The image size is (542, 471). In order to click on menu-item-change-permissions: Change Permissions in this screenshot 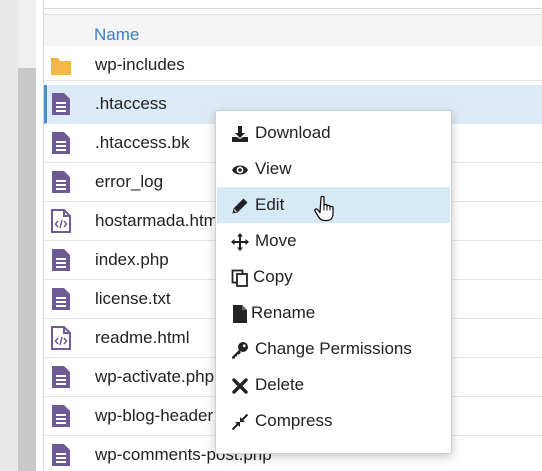, I will do `click(333, 349)`.